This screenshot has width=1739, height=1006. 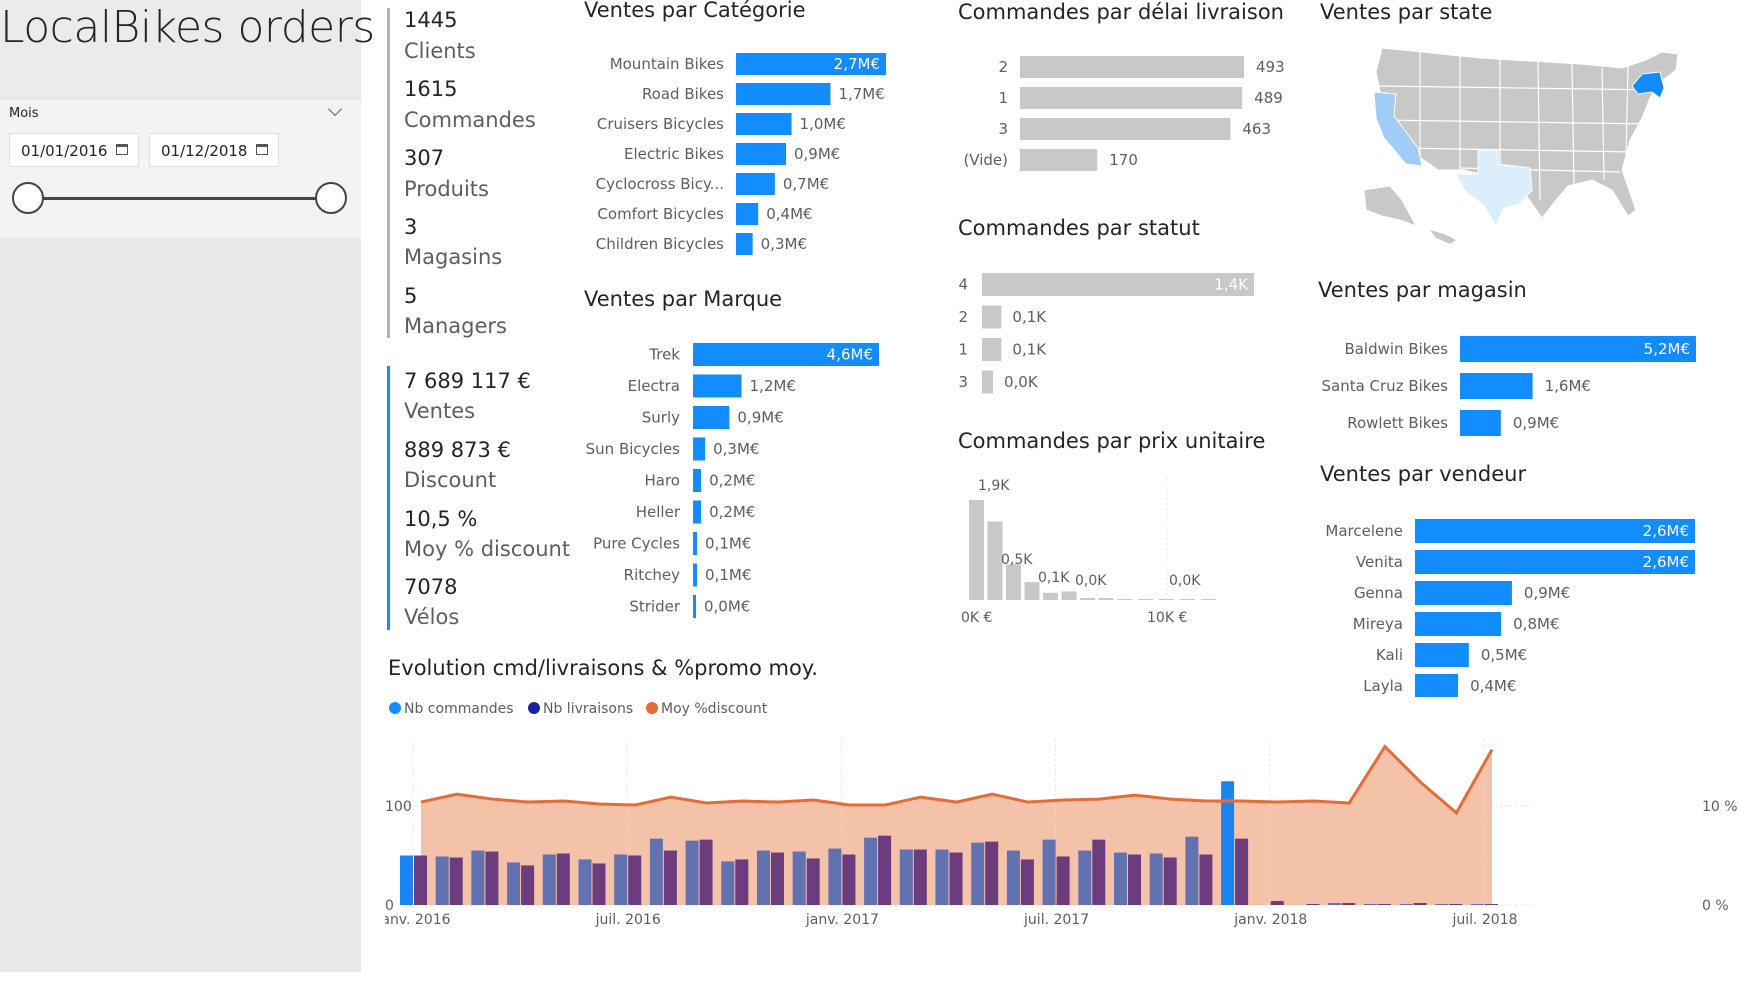 I want to click on slider-end-handle, so click(x=331, y=198).